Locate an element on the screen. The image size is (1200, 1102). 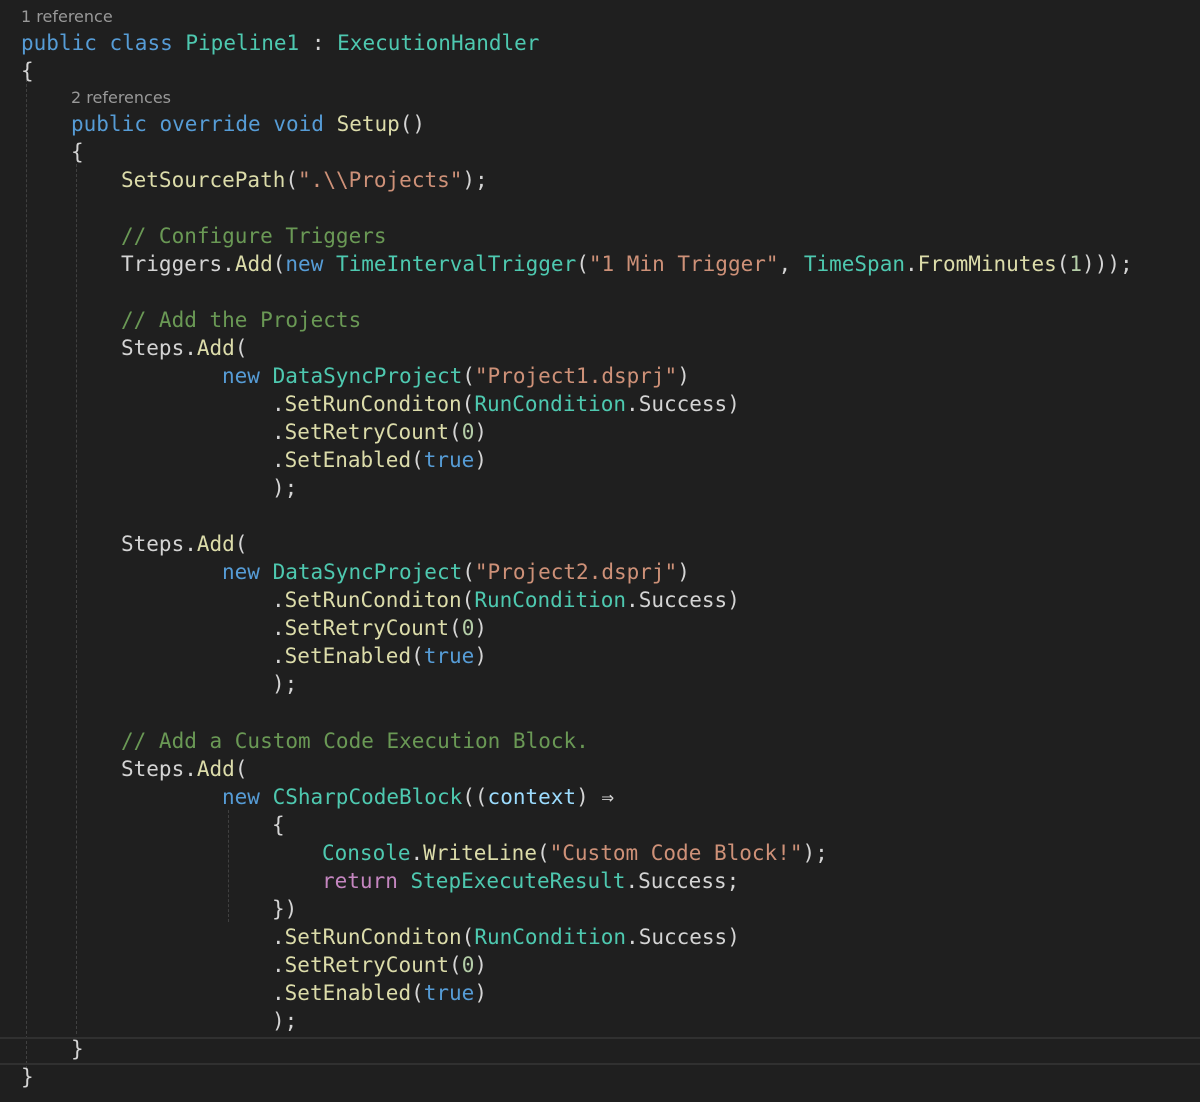
code-line-end-2: ); is located at coordinates (284, 684).